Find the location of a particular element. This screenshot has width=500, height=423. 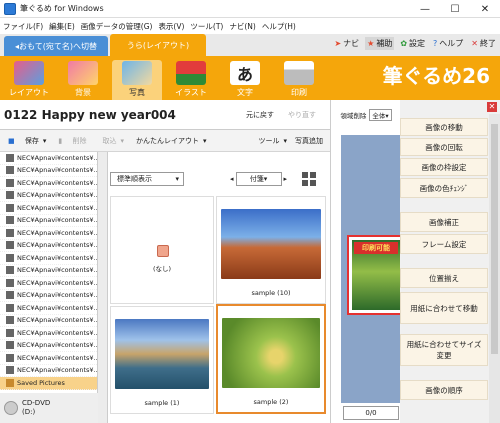

printer-icon is located at coordinates (299, 73).